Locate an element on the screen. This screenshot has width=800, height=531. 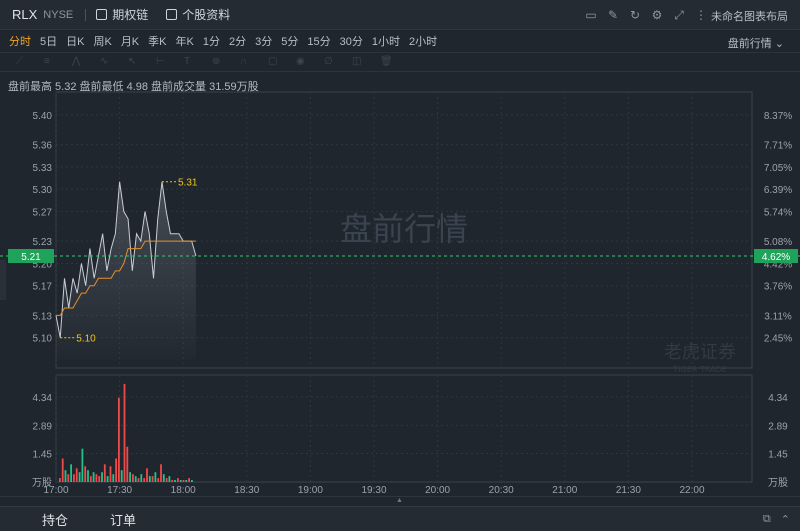
period-tab: 5日 is located at coordinates (48, 41).